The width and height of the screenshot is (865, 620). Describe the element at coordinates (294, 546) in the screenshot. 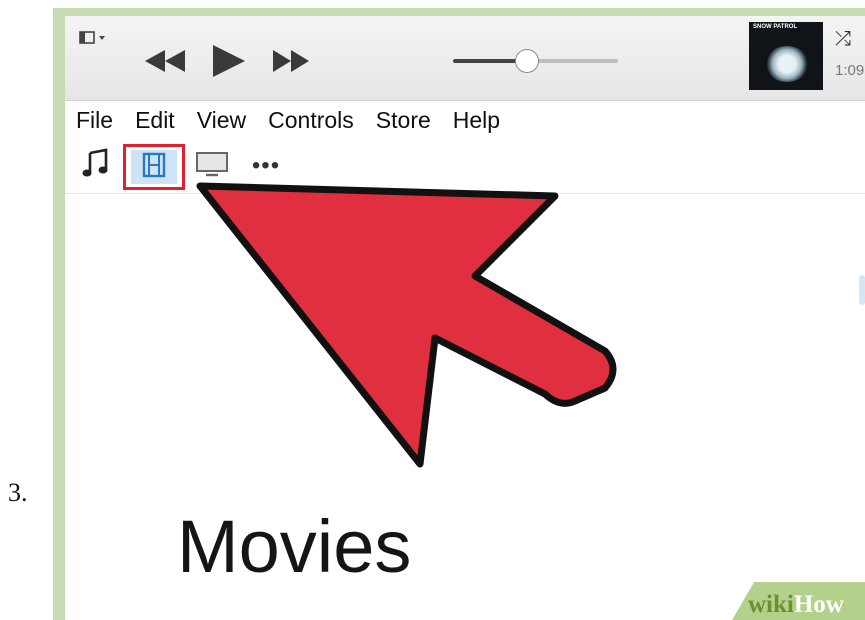

I see `page-title: Movies` at that location.